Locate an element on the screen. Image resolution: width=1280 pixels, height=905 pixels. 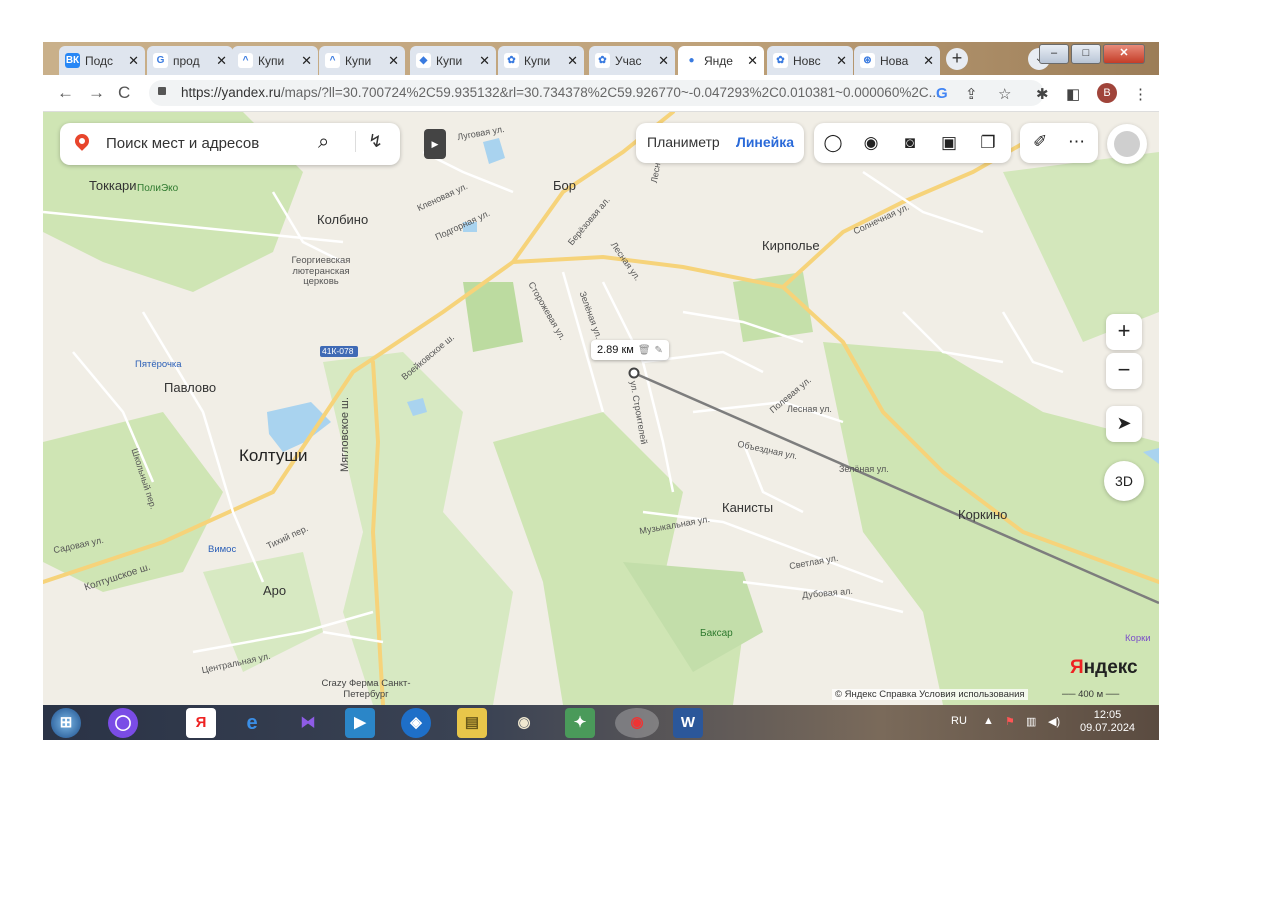
scale-value: 400 м is located at coordinates (1091, 694).